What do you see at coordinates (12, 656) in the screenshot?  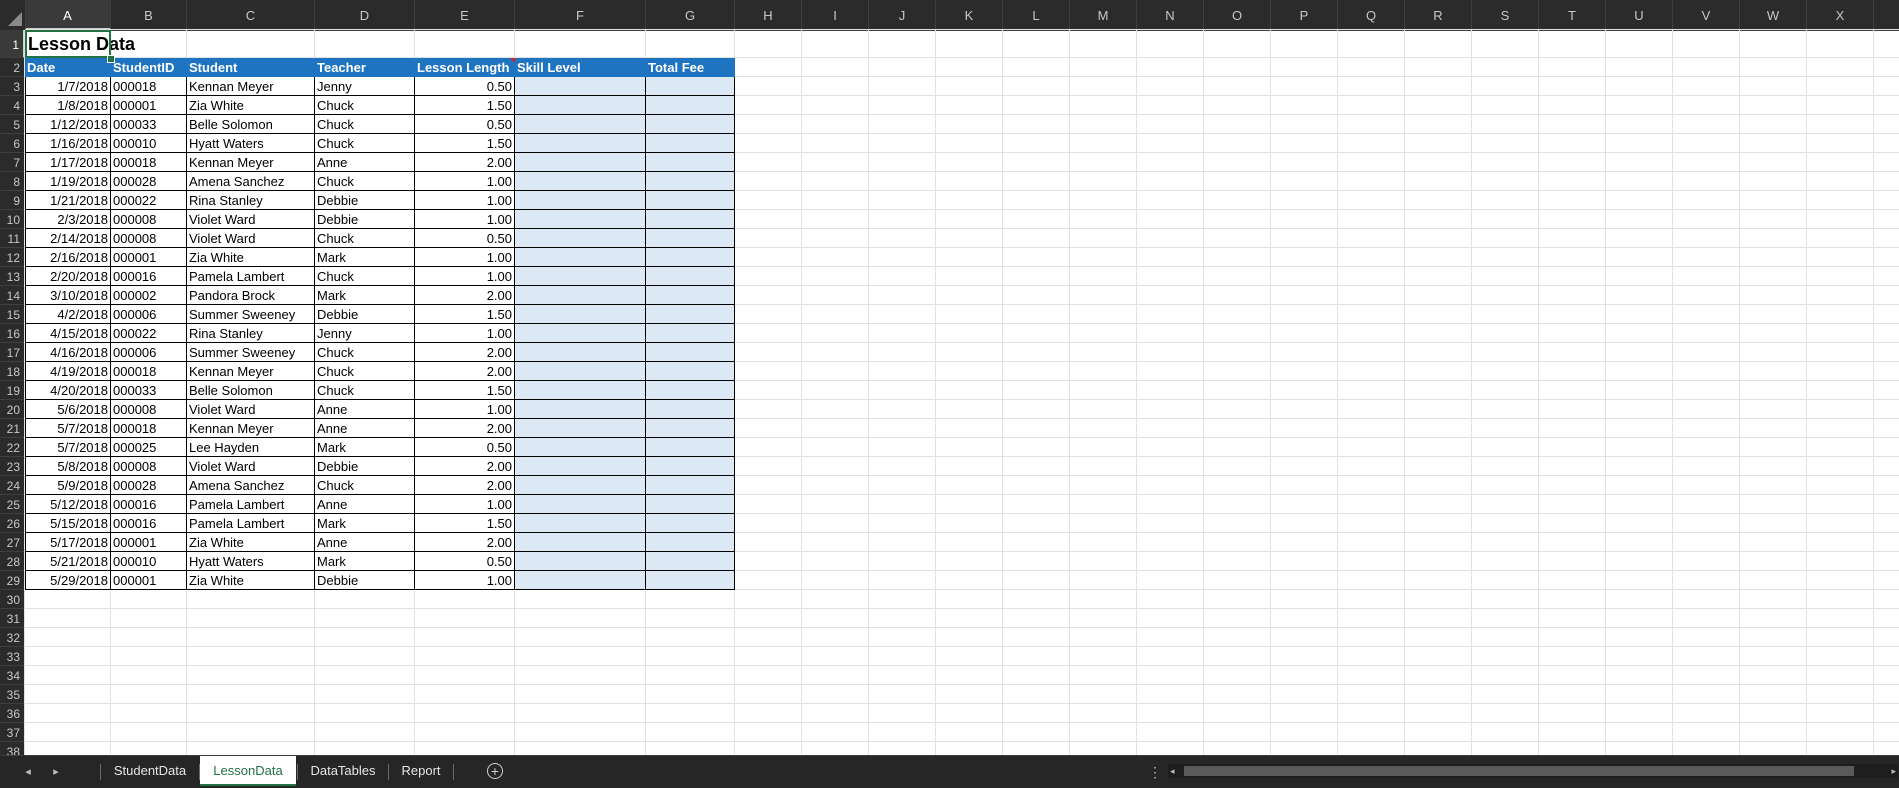 I see `row-header-33: 33` at bounding box center [12, 656].